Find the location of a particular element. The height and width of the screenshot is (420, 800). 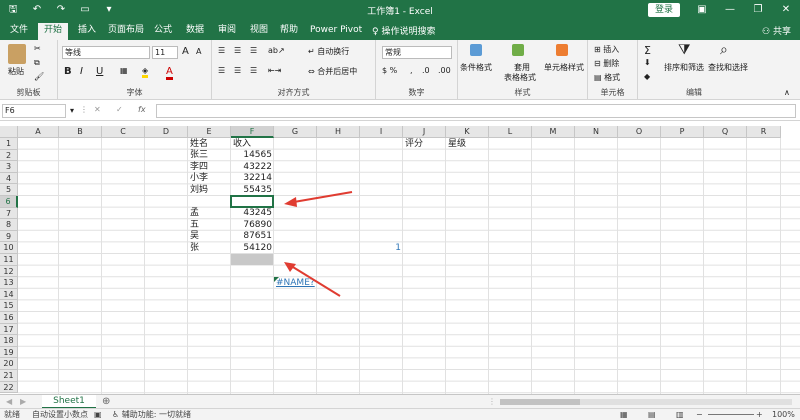

sheet-tab-sheet1: Sheet1 is located at coordinates (69, 402).